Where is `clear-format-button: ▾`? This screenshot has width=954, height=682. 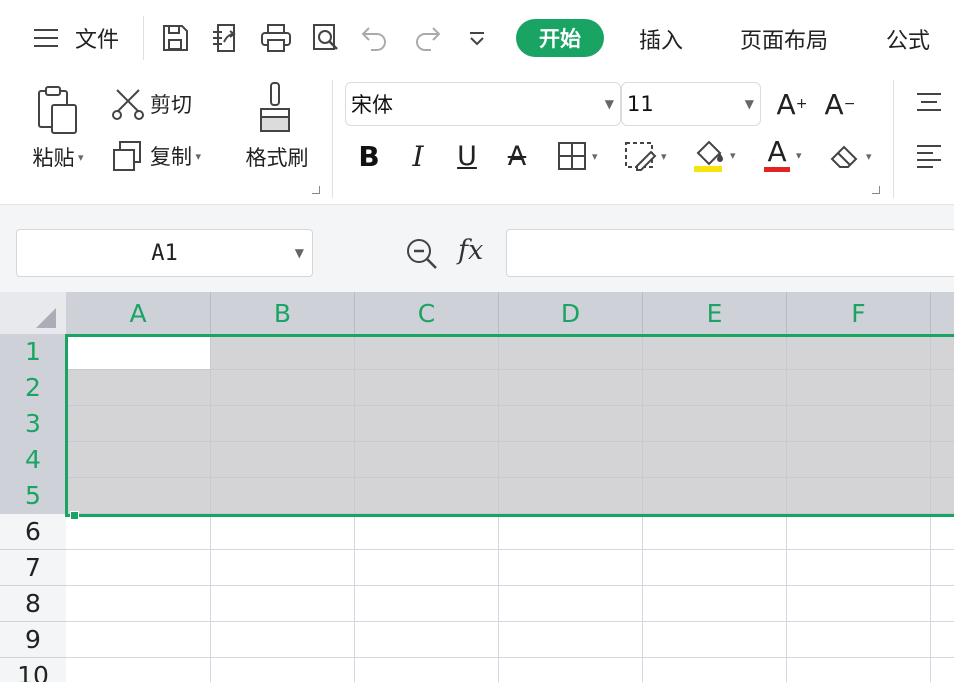 clear-format-button: ▾ is located at coordinates (850, 156).